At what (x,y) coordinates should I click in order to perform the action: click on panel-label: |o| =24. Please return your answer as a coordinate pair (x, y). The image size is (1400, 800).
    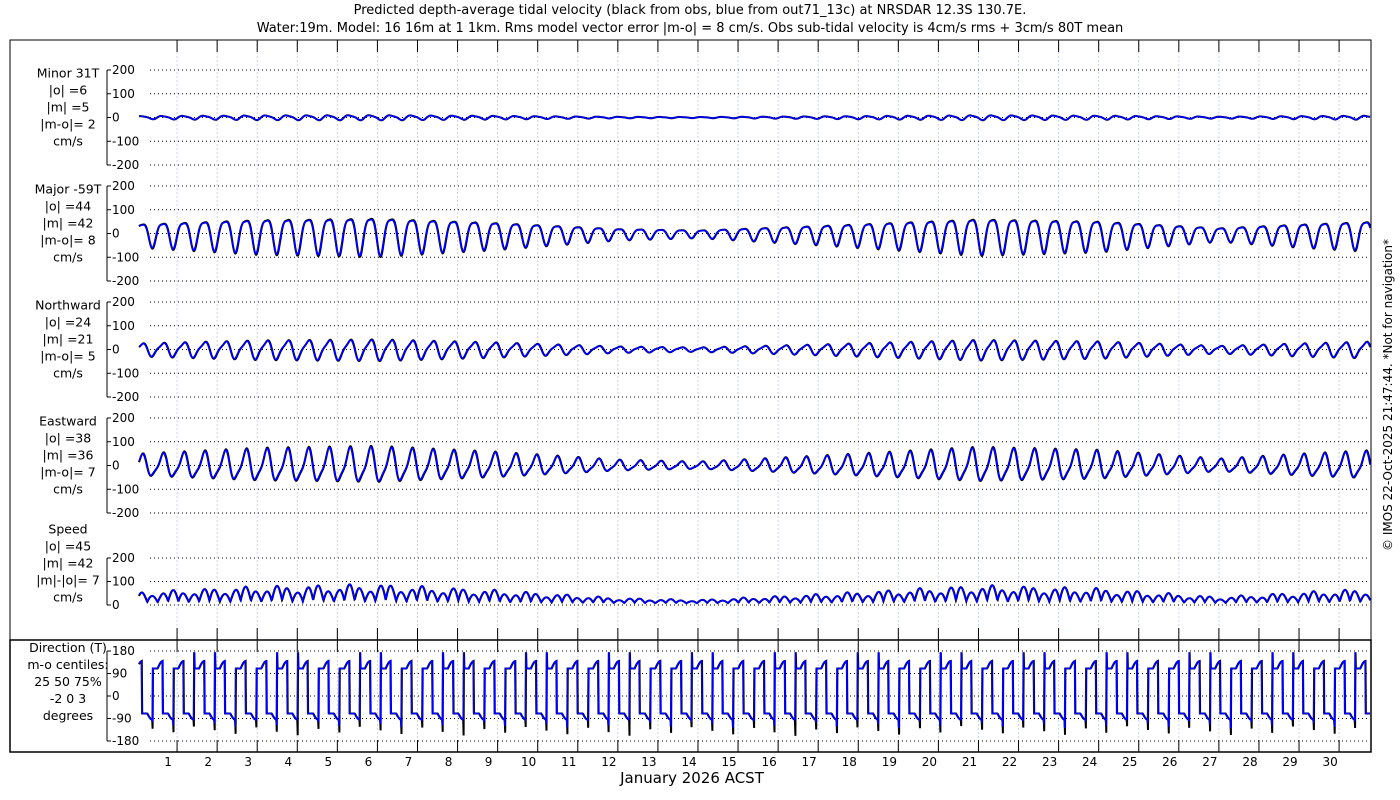
    Looking at the image, I should click on (68, 322).